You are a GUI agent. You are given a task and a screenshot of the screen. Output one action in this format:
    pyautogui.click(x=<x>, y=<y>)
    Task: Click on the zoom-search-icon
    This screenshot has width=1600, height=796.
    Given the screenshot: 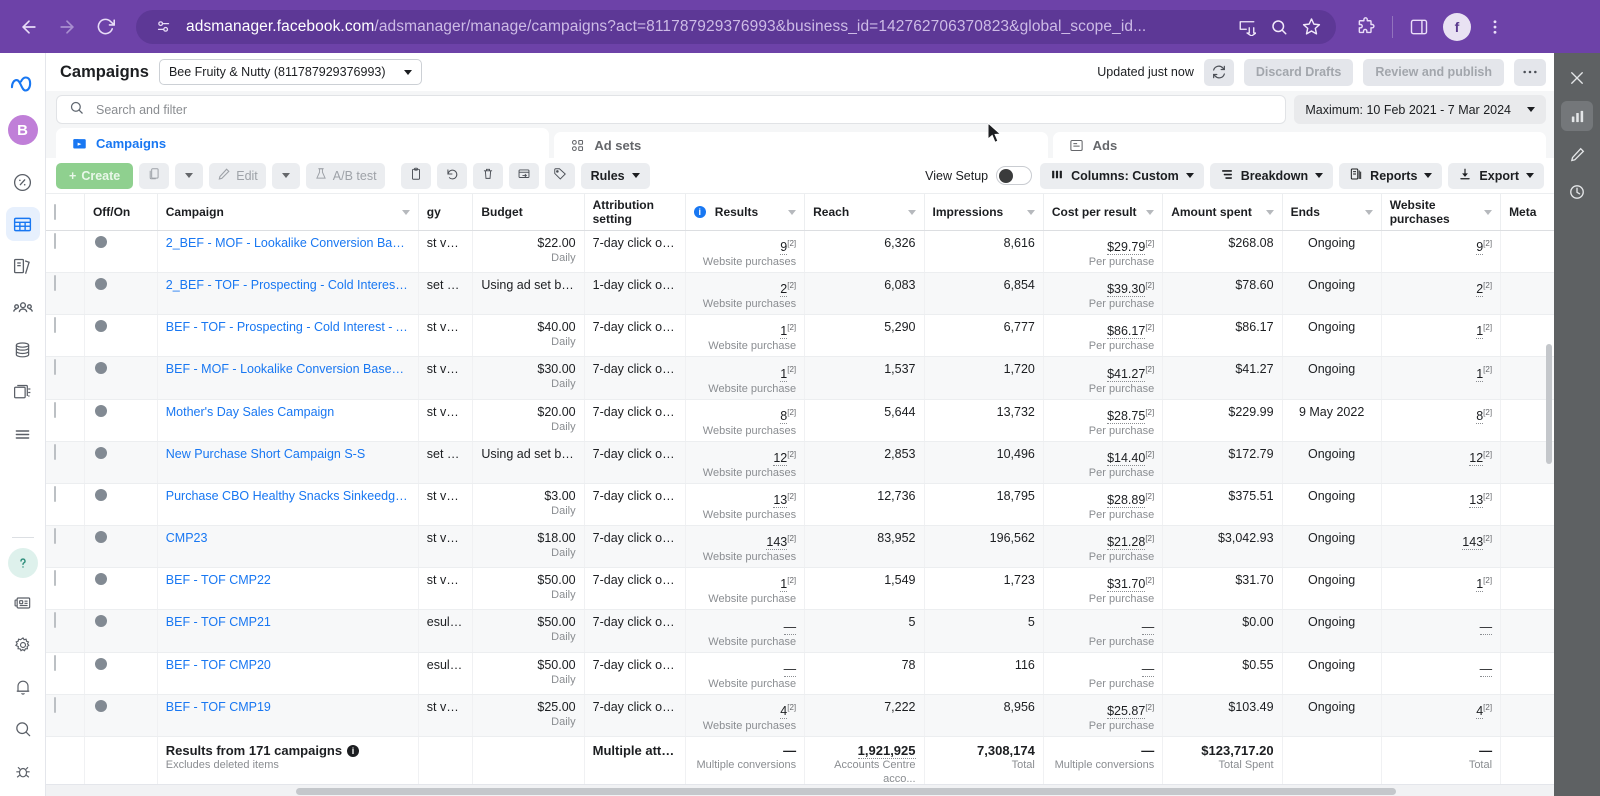 What is the action you would take?
    pyautogui.click(x=1279, y=27)
    